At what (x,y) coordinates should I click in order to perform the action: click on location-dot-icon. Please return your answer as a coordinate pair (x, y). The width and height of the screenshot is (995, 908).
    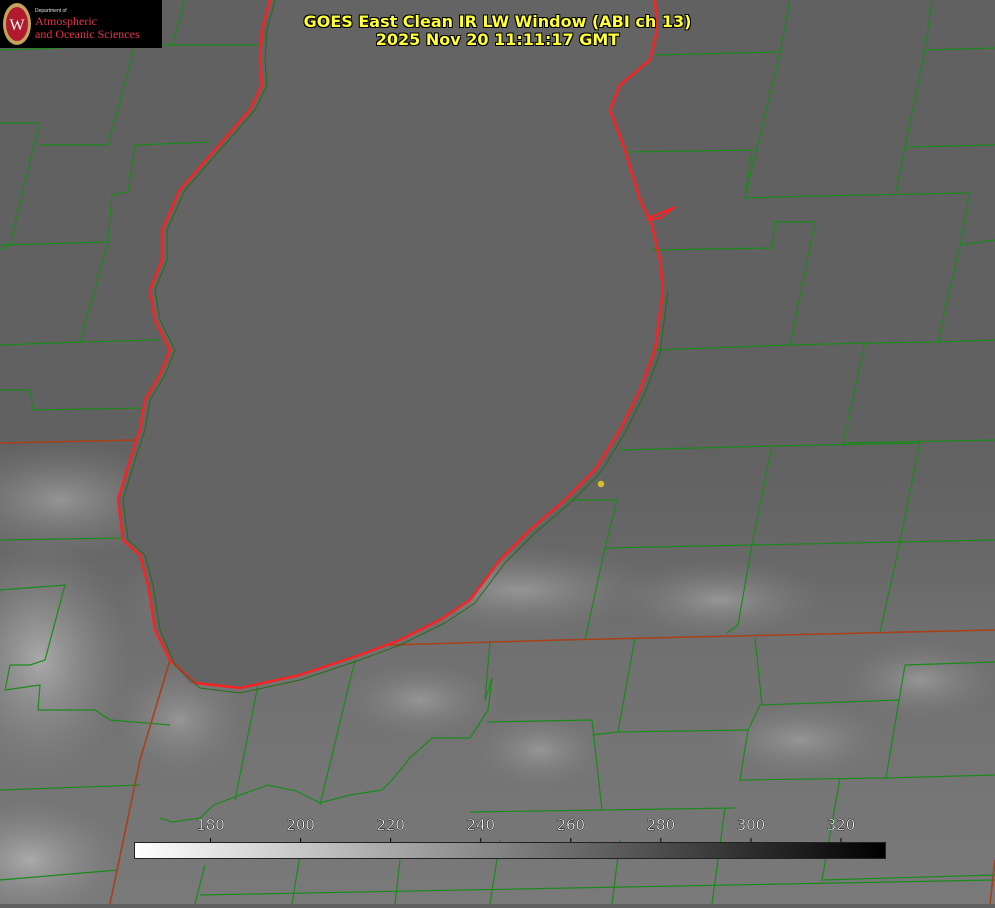
    Looking at the image, I should click on (601, 484).